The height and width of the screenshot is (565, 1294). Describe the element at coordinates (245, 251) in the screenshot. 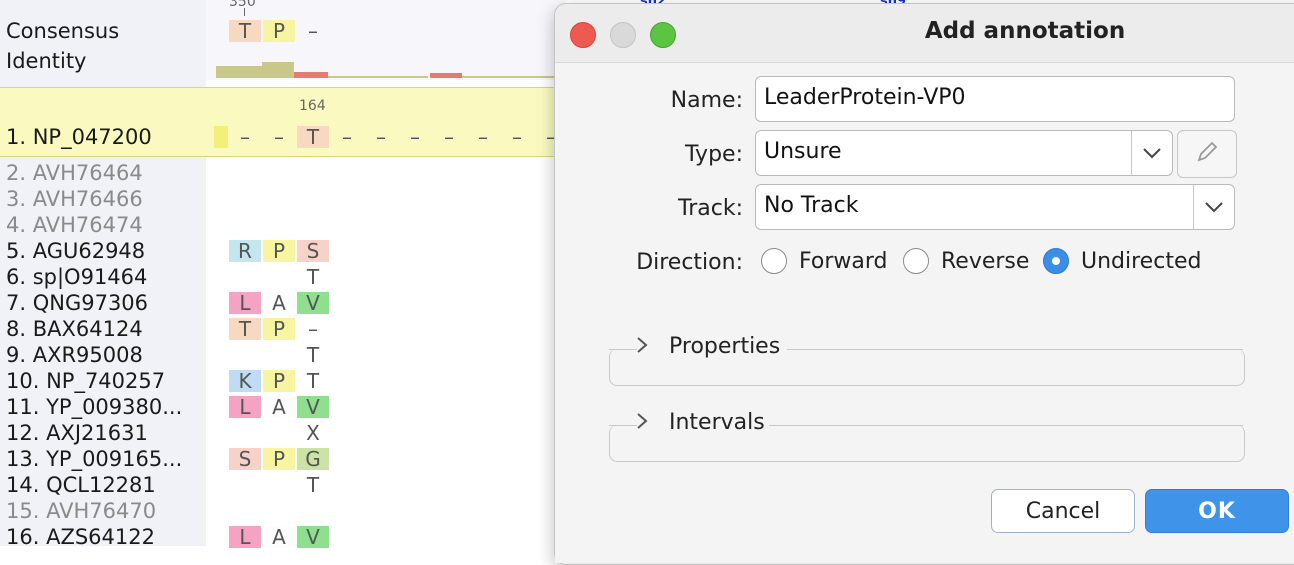

I see `sequence-residue: R` at that location.